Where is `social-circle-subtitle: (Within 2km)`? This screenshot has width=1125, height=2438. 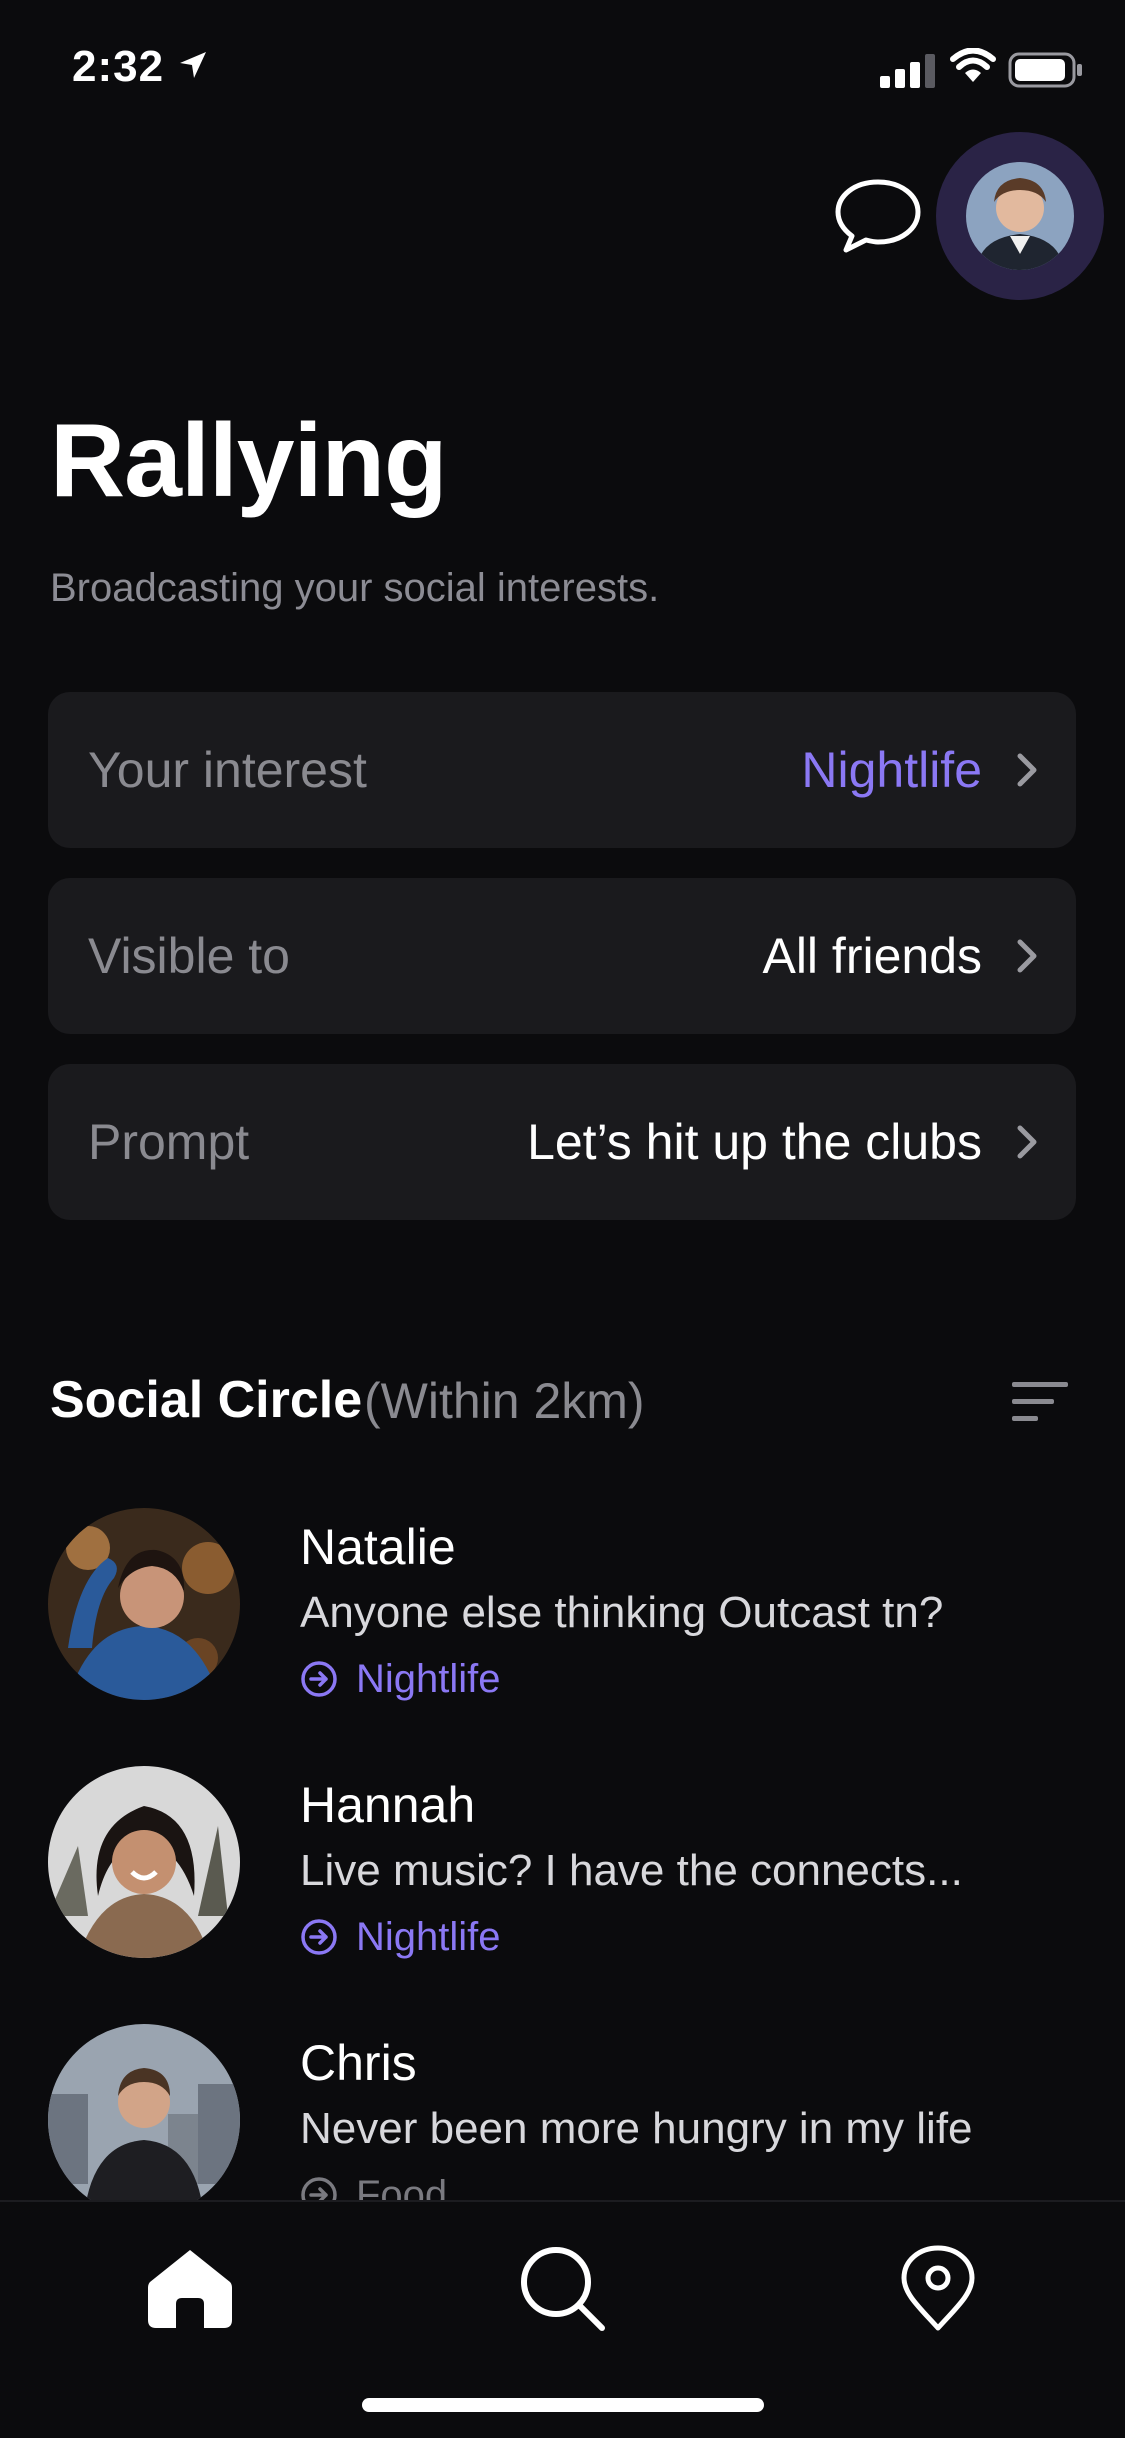 social-circle-subtitle: (Within 2km) is located at coordinates (504, 1401).